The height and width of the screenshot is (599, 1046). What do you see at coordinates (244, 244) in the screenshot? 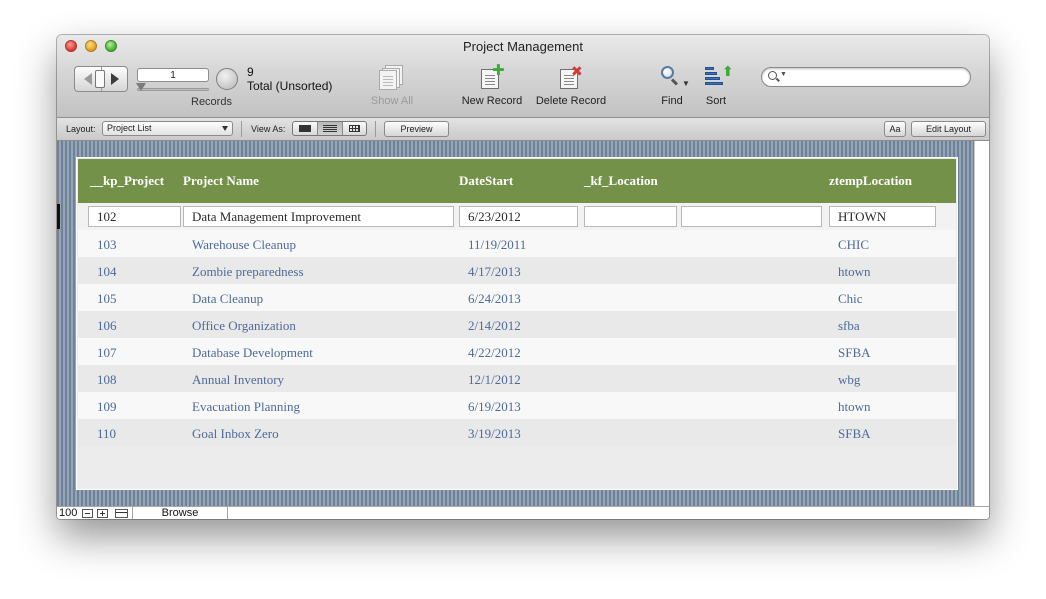
I see `cell-name: Warehouse Cleanup` at bounding box center [244, 244].